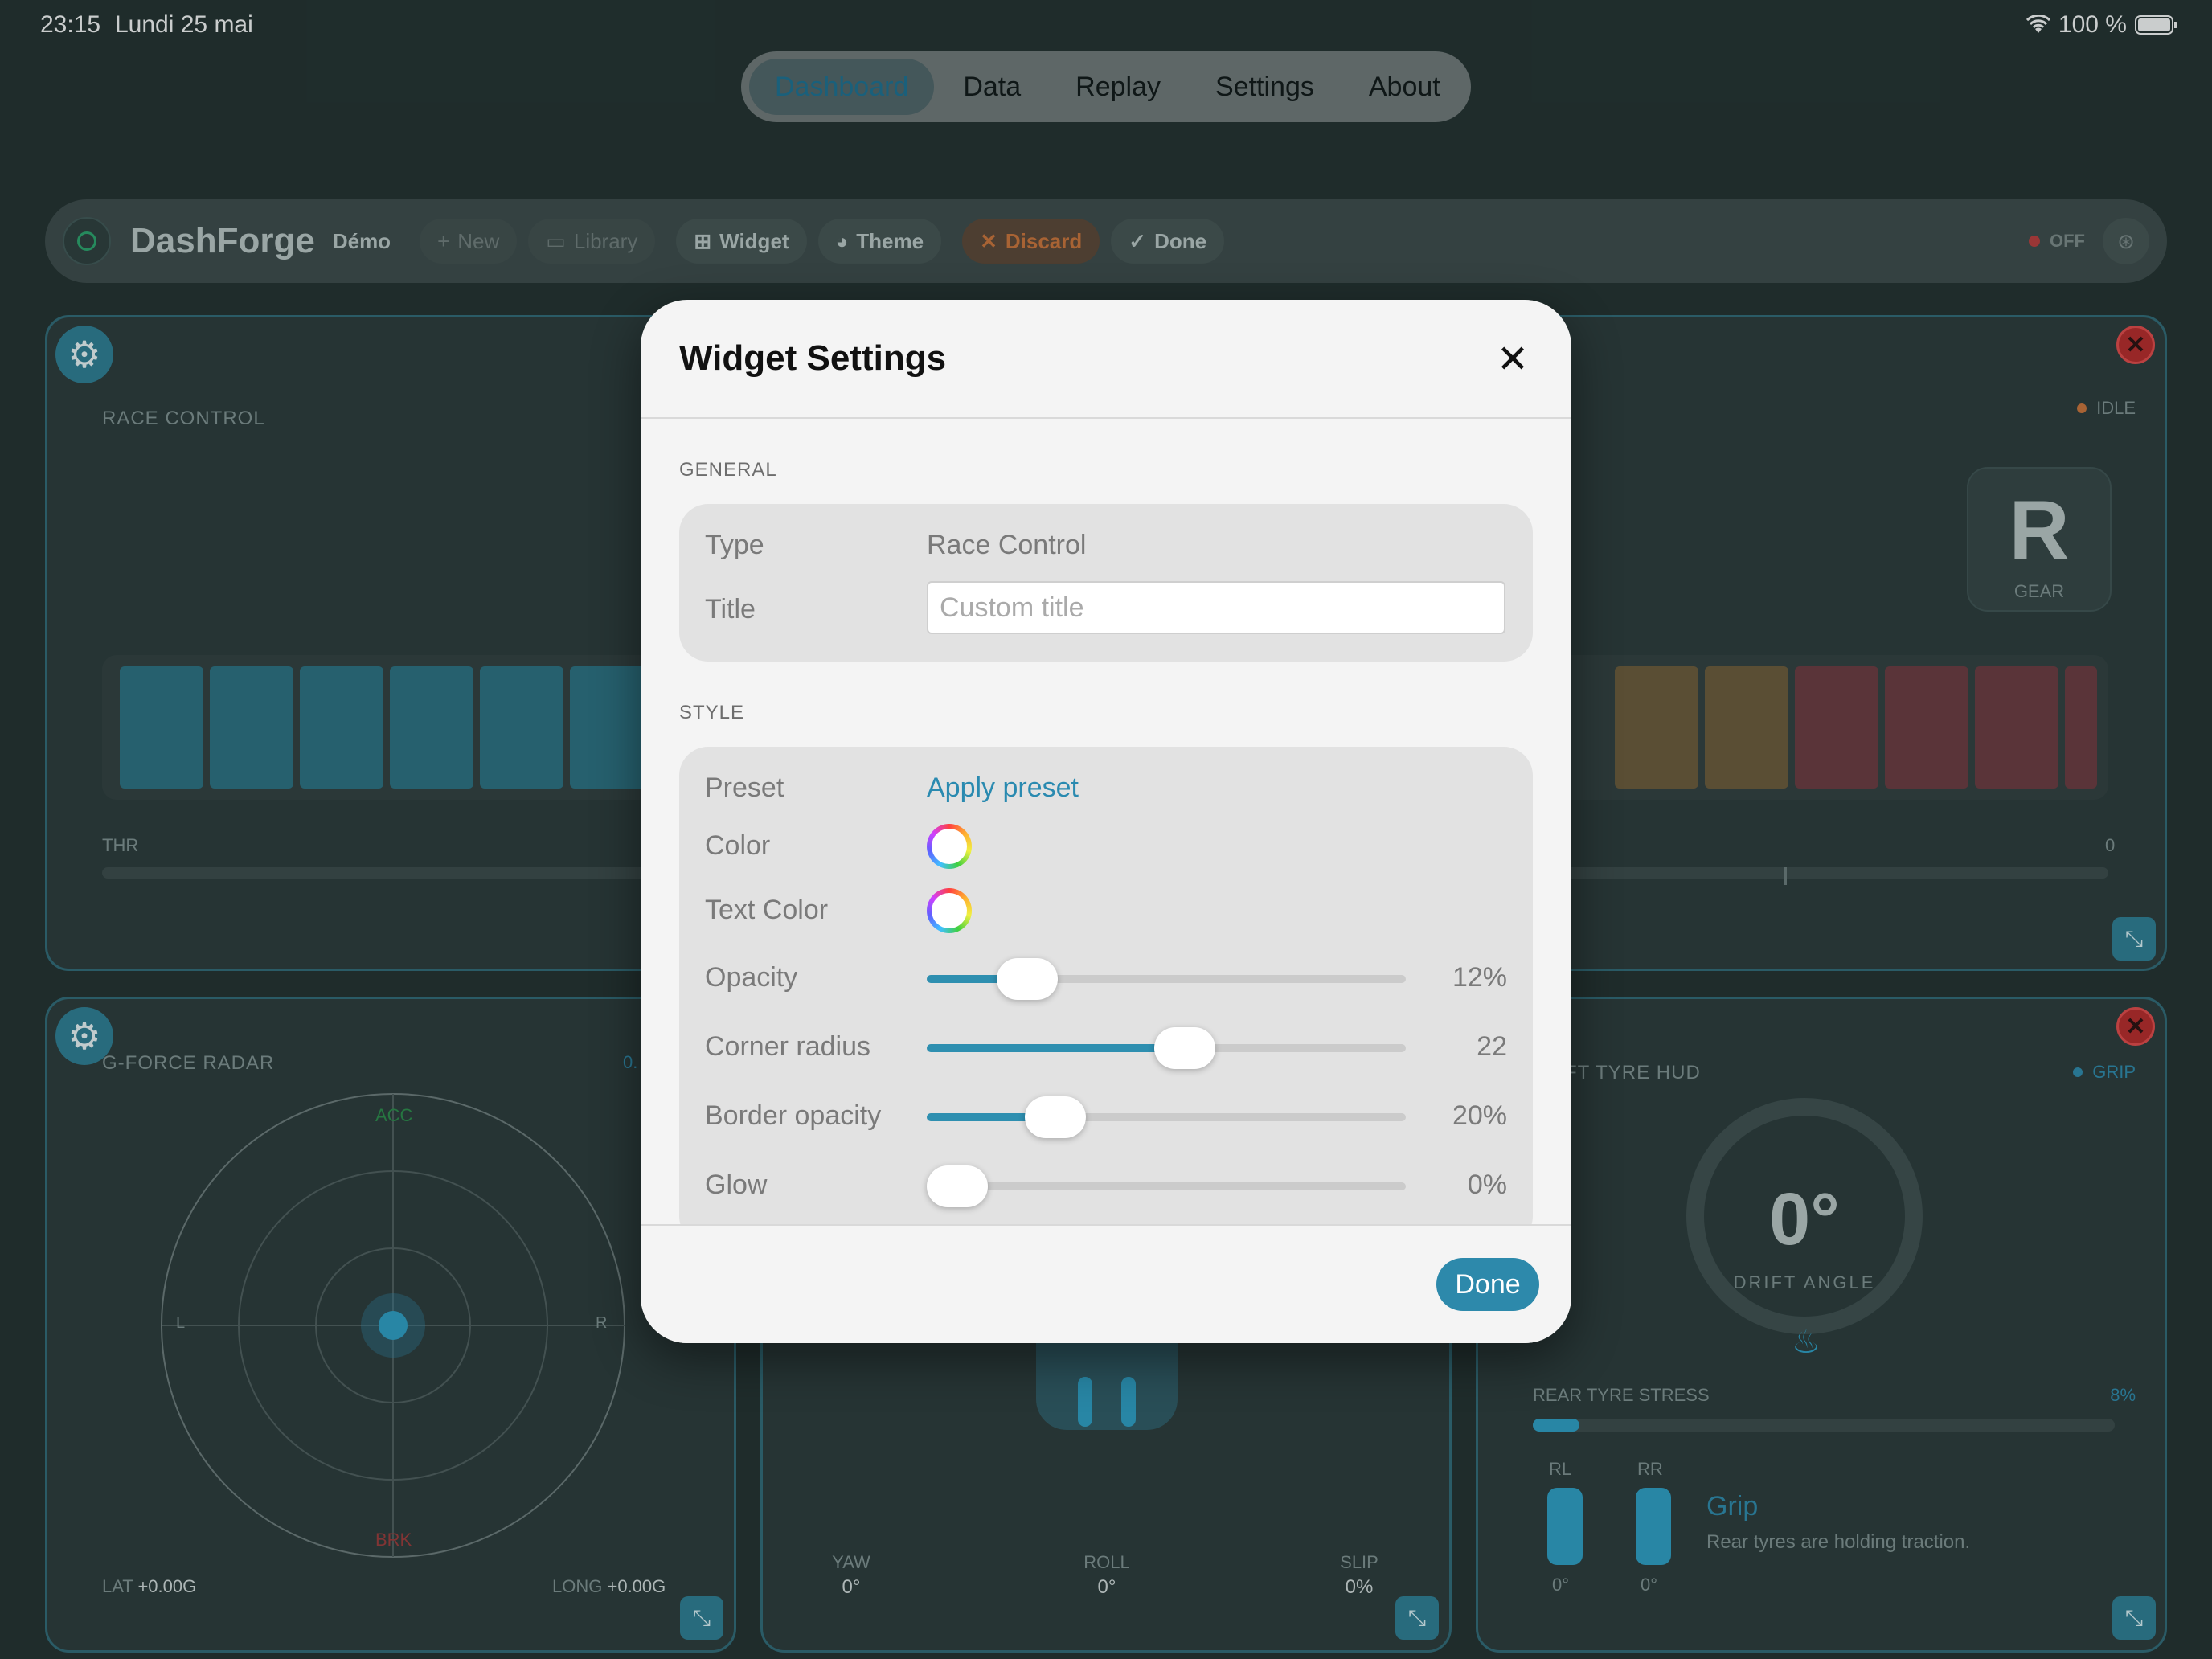 The width and height of the screenshot is (2212, 1659). I want to click on opacity-slider, so click(1166, 979).